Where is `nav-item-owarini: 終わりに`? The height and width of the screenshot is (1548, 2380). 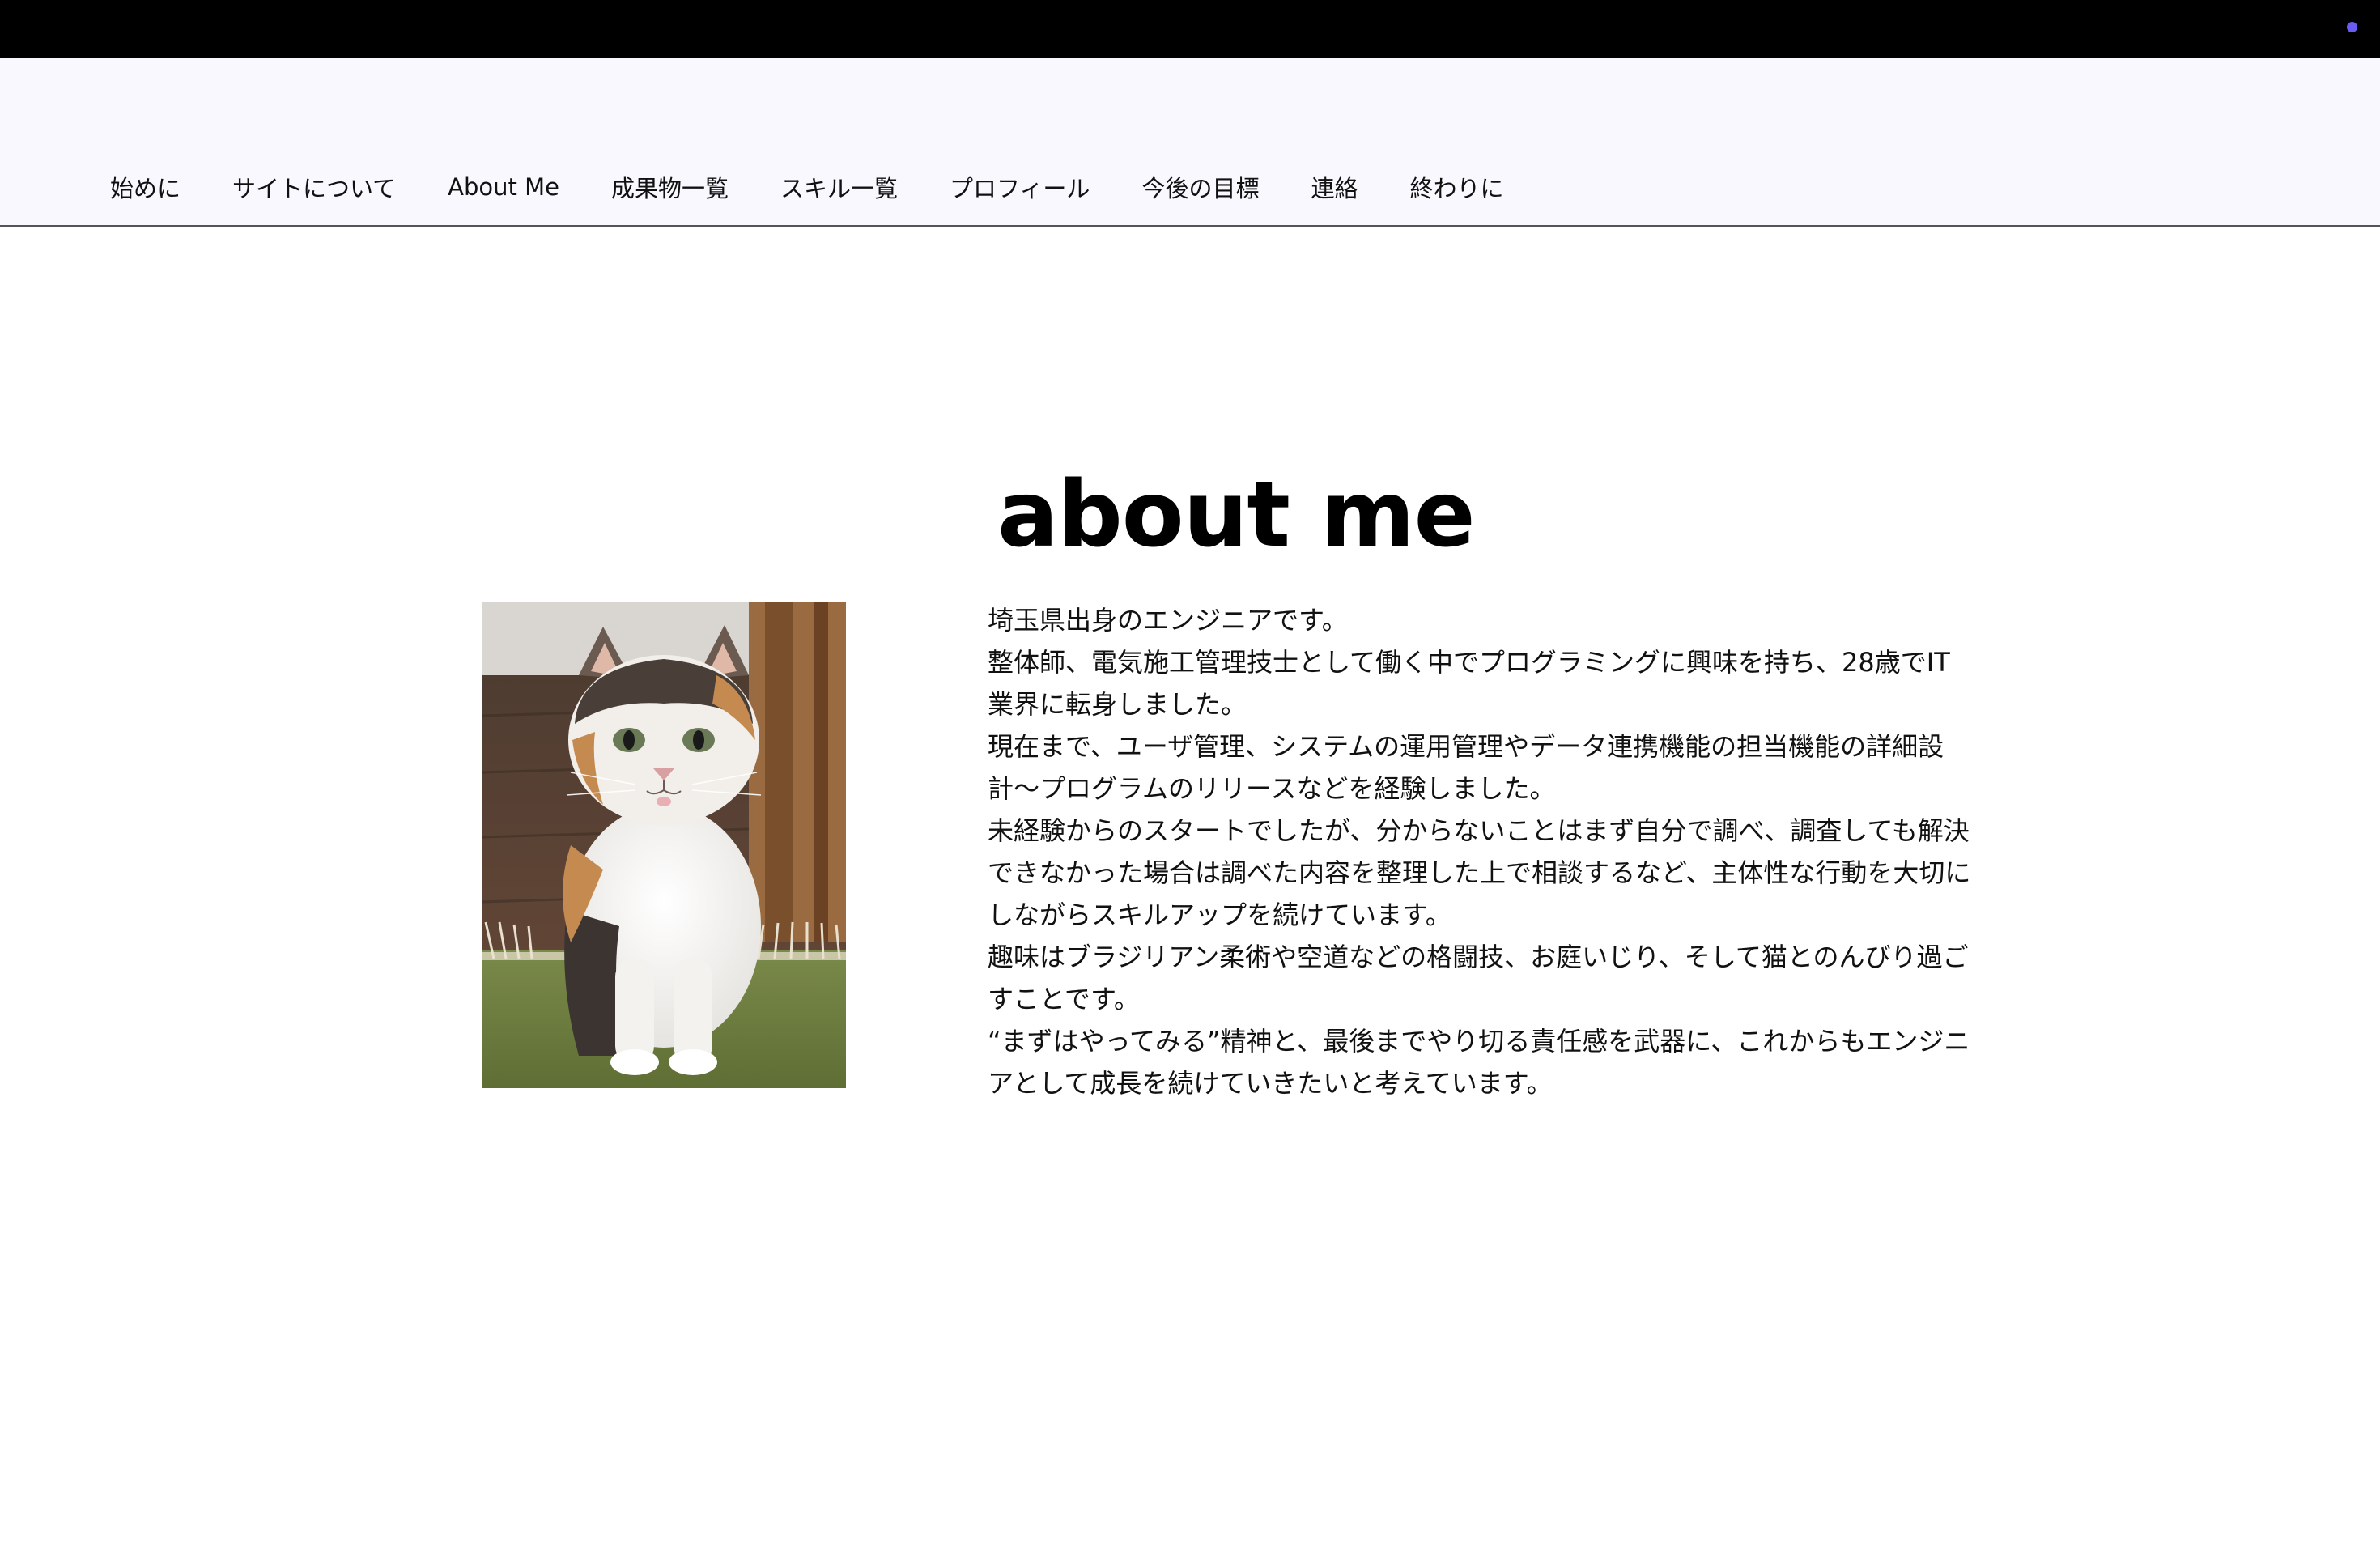 nav-item-owarini: 終わりに is located at coordinates (1456, 187).